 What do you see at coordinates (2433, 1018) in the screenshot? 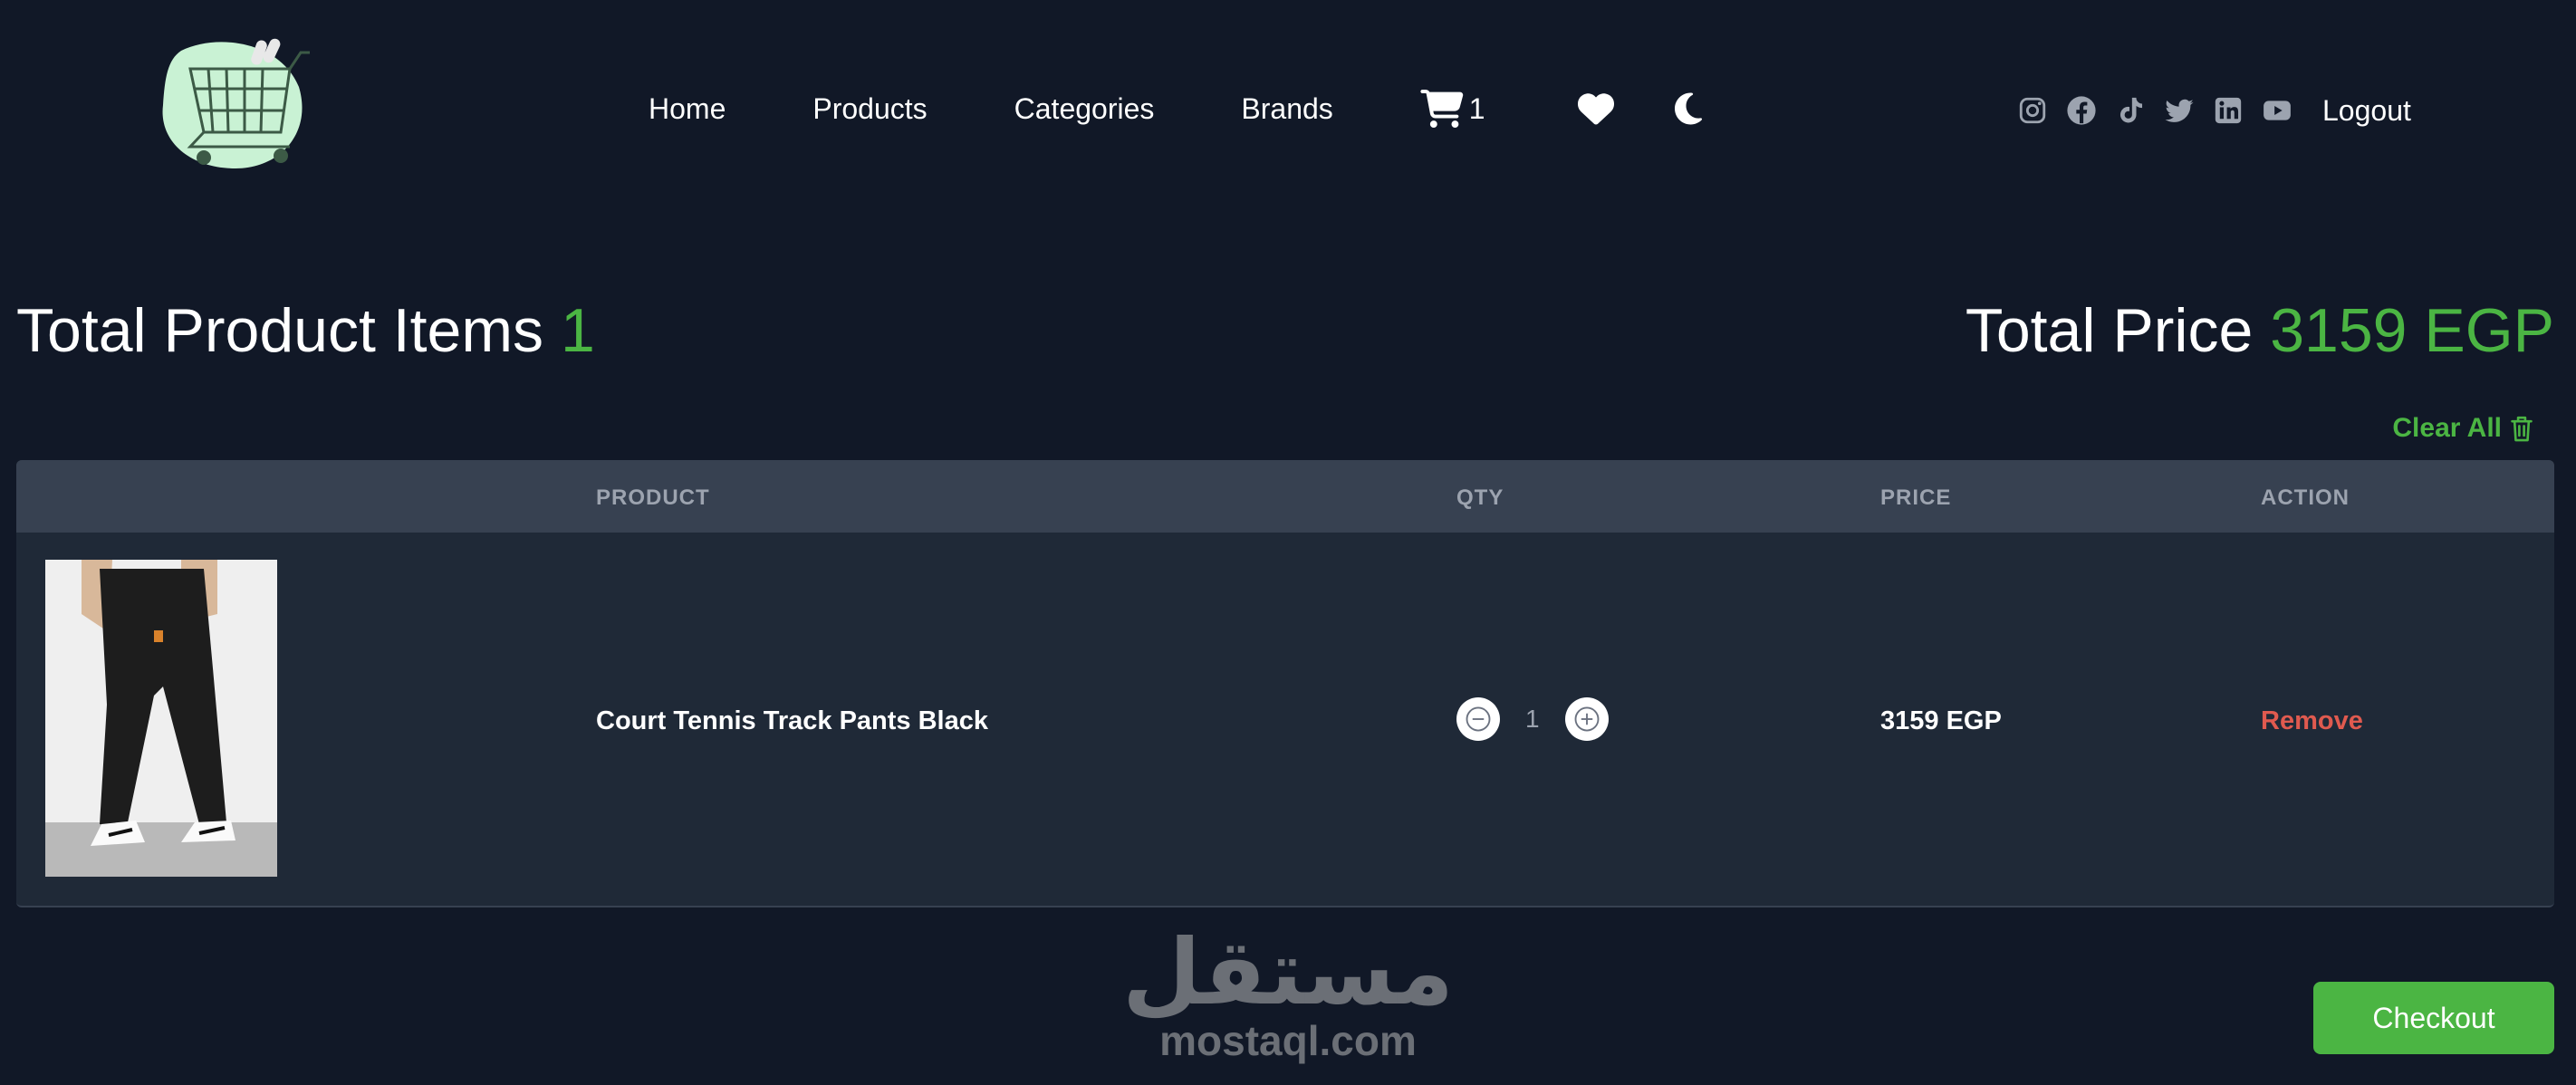
I see `checkout-button: Checkout` at bounding box center [2433, 1018].